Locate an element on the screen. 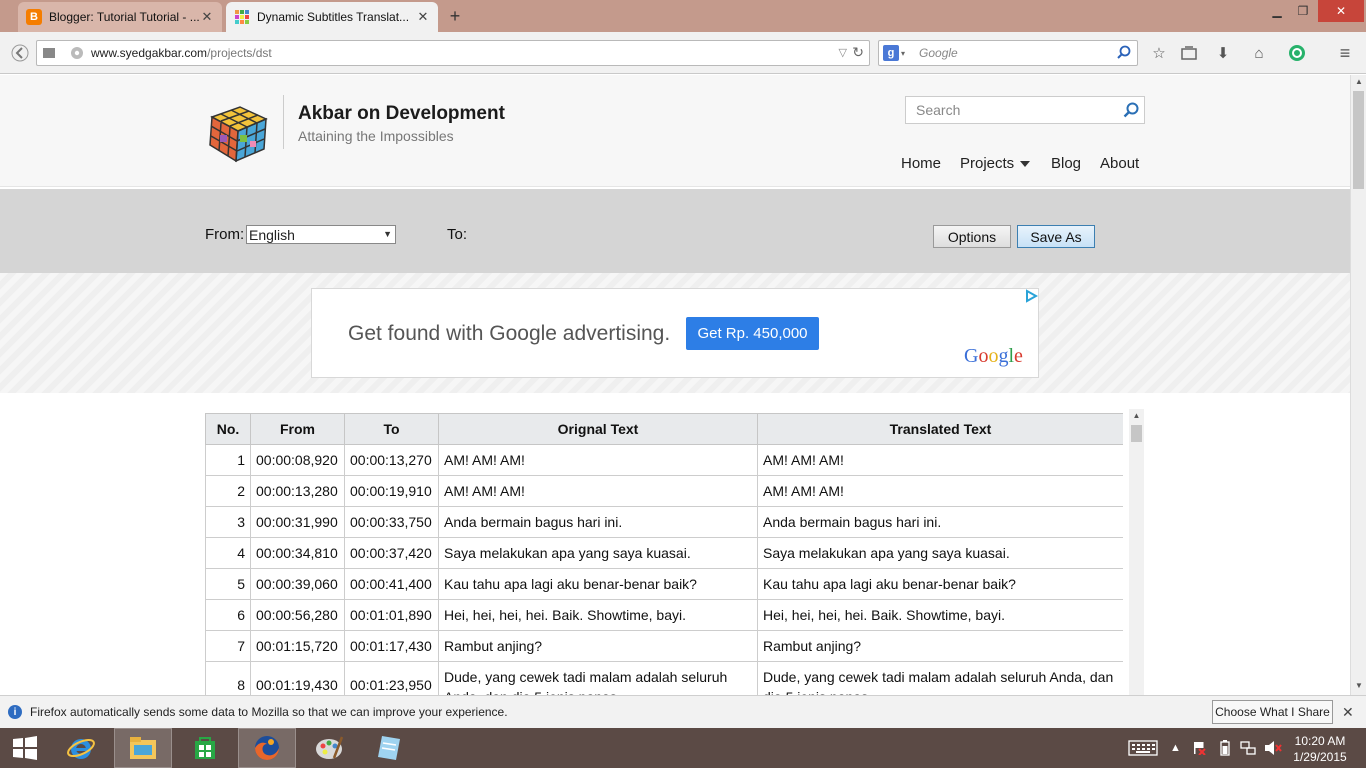  cell-from: 00:00:56,280 is located at coordinates (297, 615).